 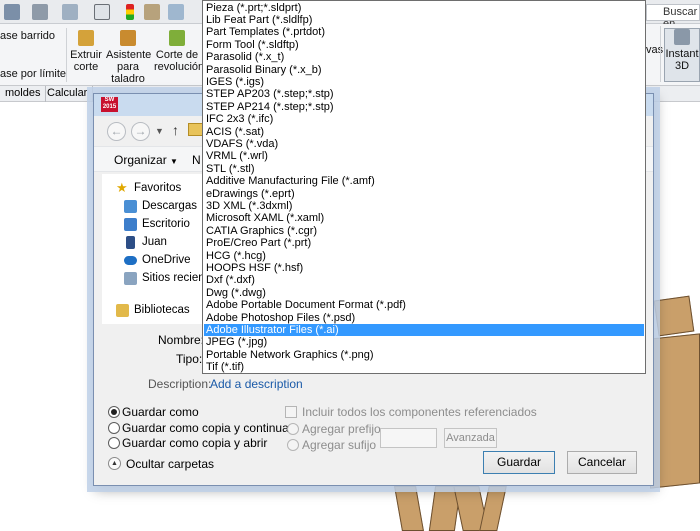 What do you see at coordinates (424, 181) in the screenshot?
I see `filetype-option: Additive Manufacturing File (*.amf)` at bounding box center [424, 181].